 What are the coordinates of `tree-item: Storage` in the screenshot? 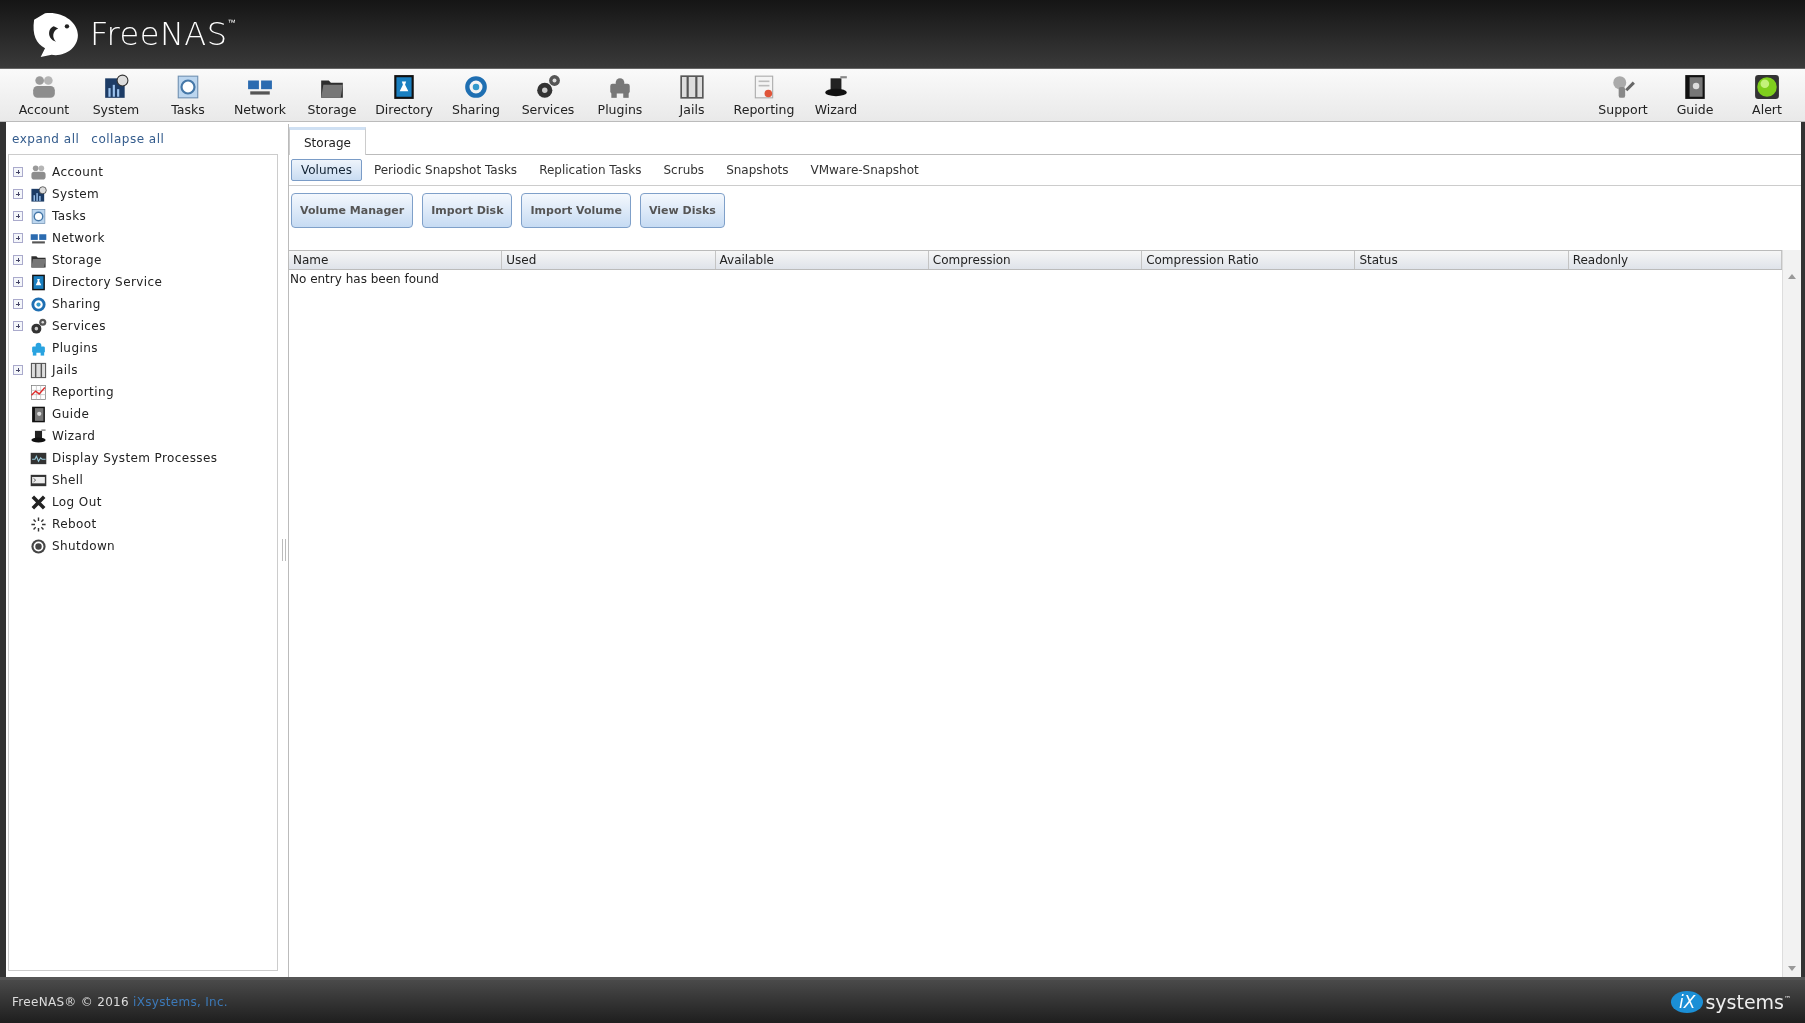 It's located at (77, 260).